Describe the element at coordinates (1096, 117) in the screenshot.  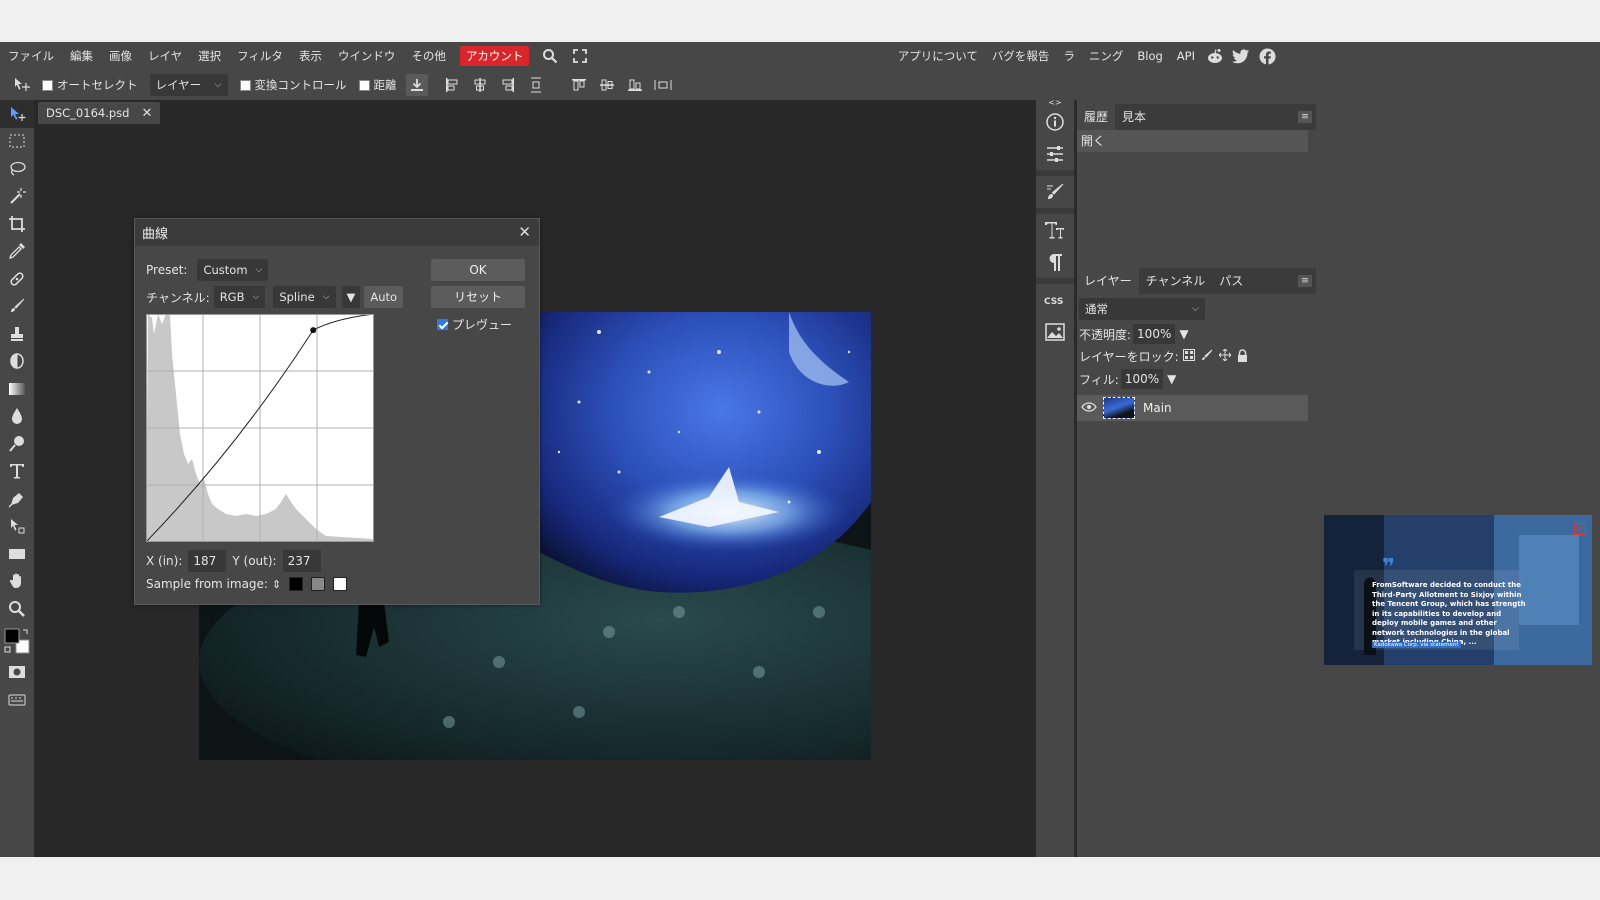
I see `tab-history: 履歴` at that location.